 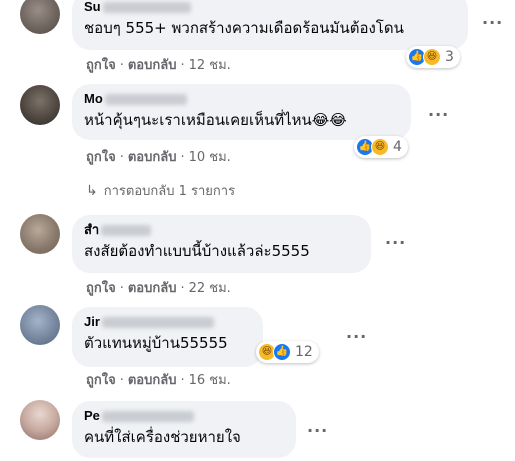 I want to click on comment-actions: ถูกใจ · ตอบกลับ · 22 ชม., so click(x=158, y=289).